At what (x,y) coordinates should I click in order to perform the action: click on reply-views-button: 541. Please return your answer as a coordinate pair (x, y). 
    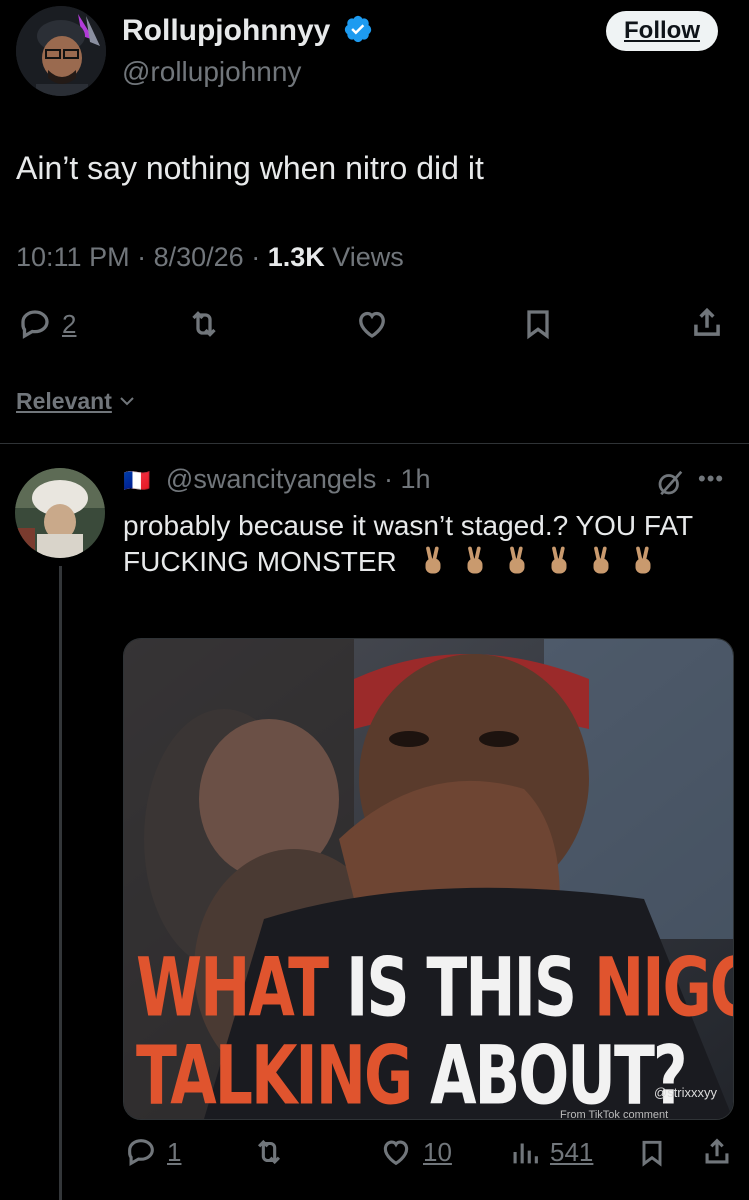
    Looking at the image, I should click on (550, 1152).